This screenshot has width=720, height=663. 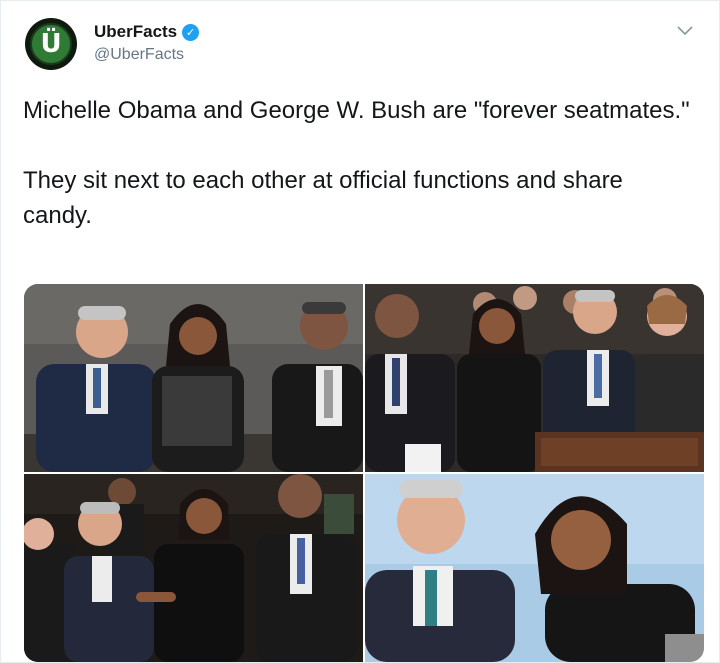 I want to click on display-name: UberFacts, so click(x=135, y=32).